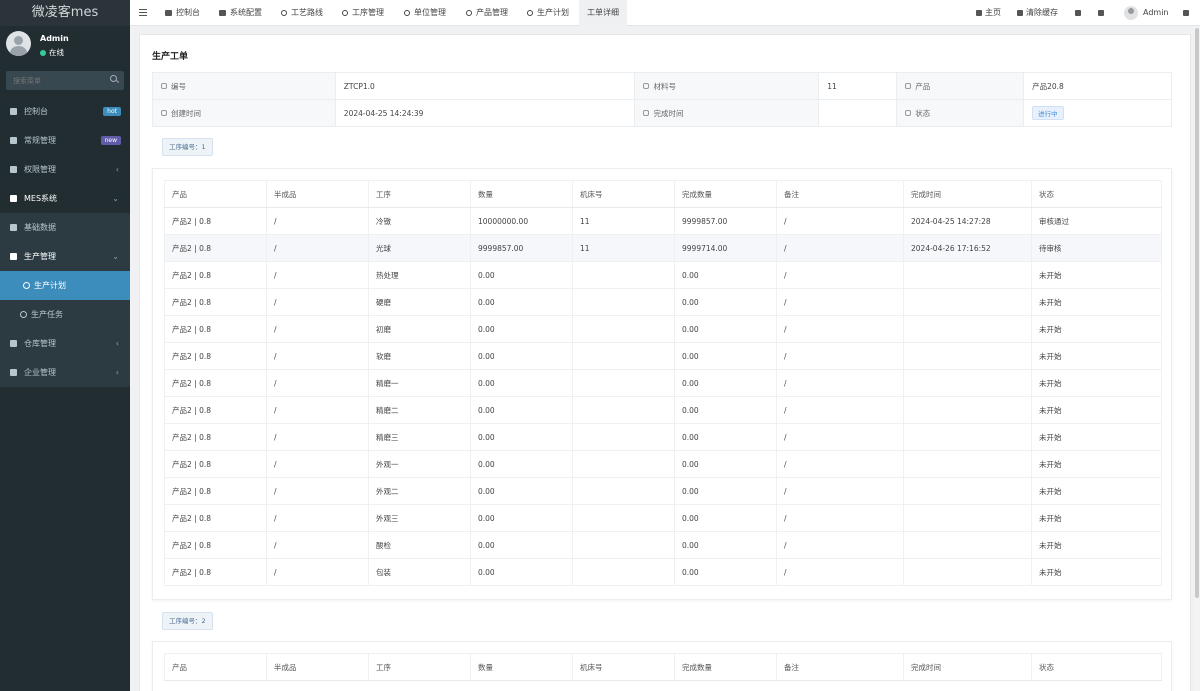 Image resolution: width=1200 pixels, height=691 pixels. I want to click on sidebar-item-production: 生产管理 ⌄, so click(65, 256).